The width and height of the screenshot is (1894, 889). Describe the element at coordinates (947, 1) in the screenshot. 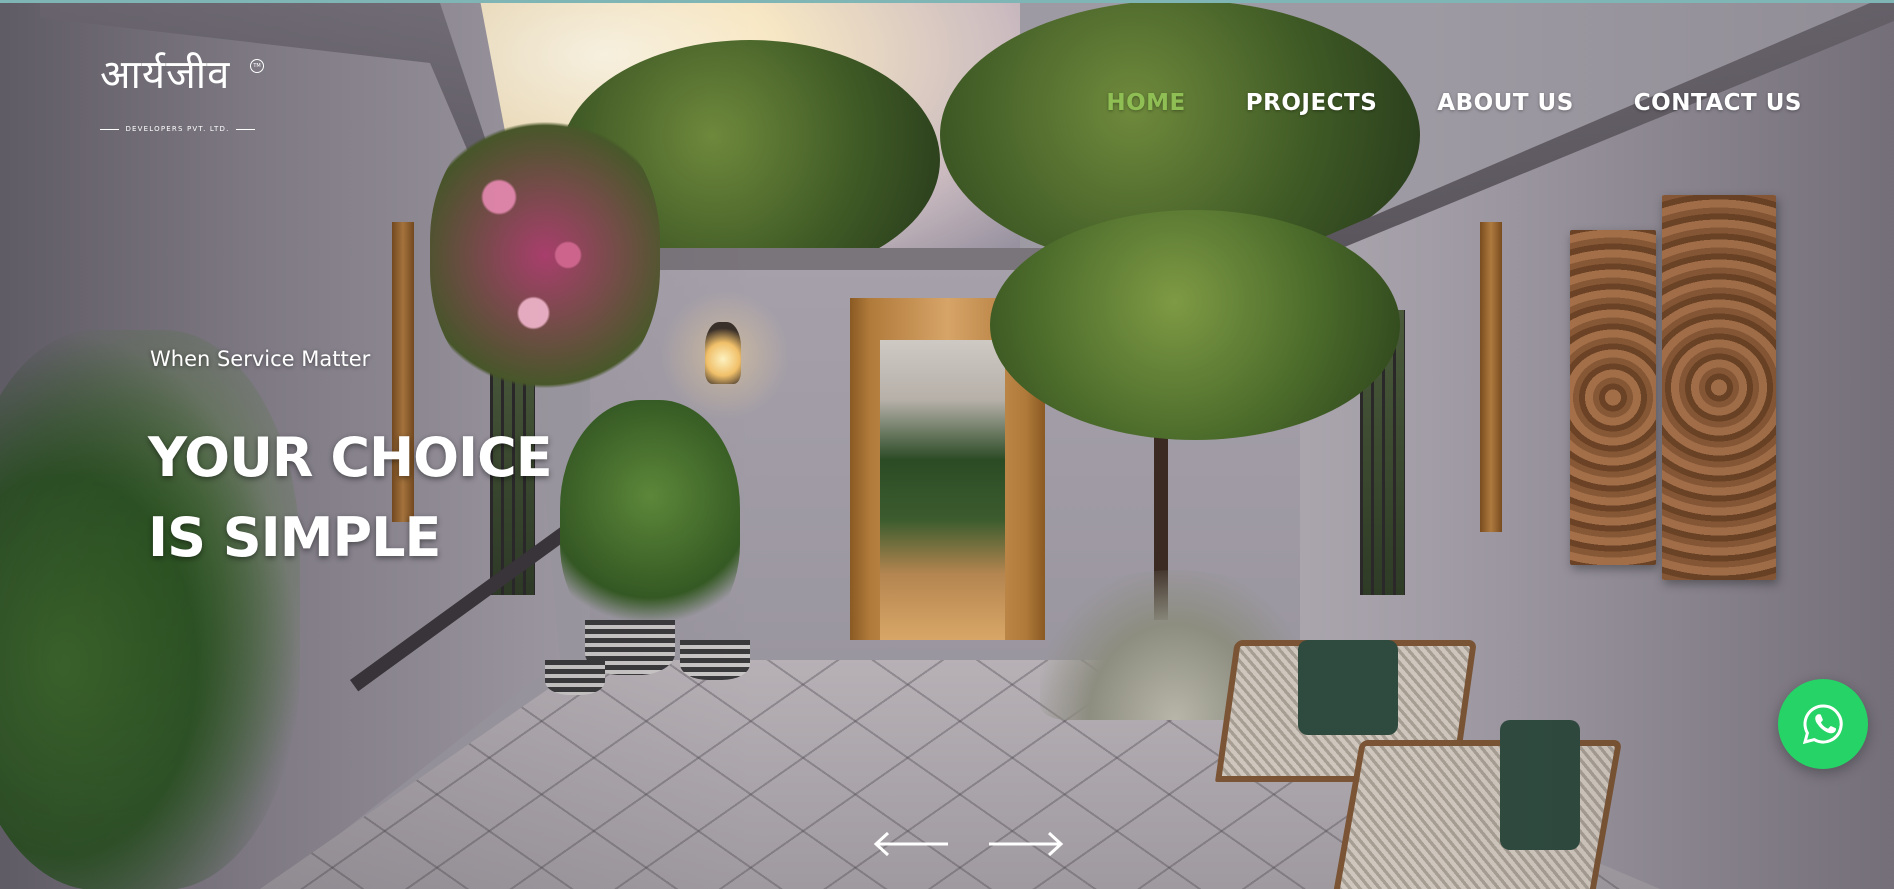

I see `top-border` at that location.